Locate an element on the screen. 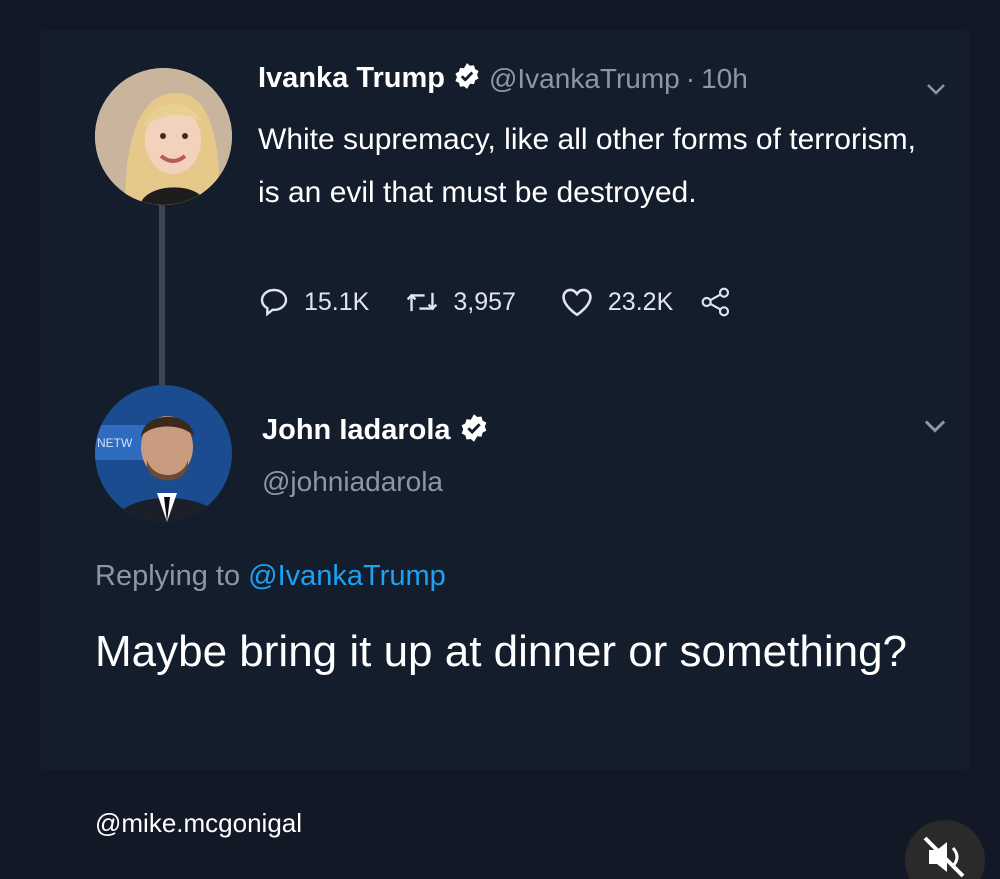 Image resolution: width=1000 pixels, height=879 pixels. tweet-actions: 15.1K 3,957 23.2K is located at coordinates (502, 302).